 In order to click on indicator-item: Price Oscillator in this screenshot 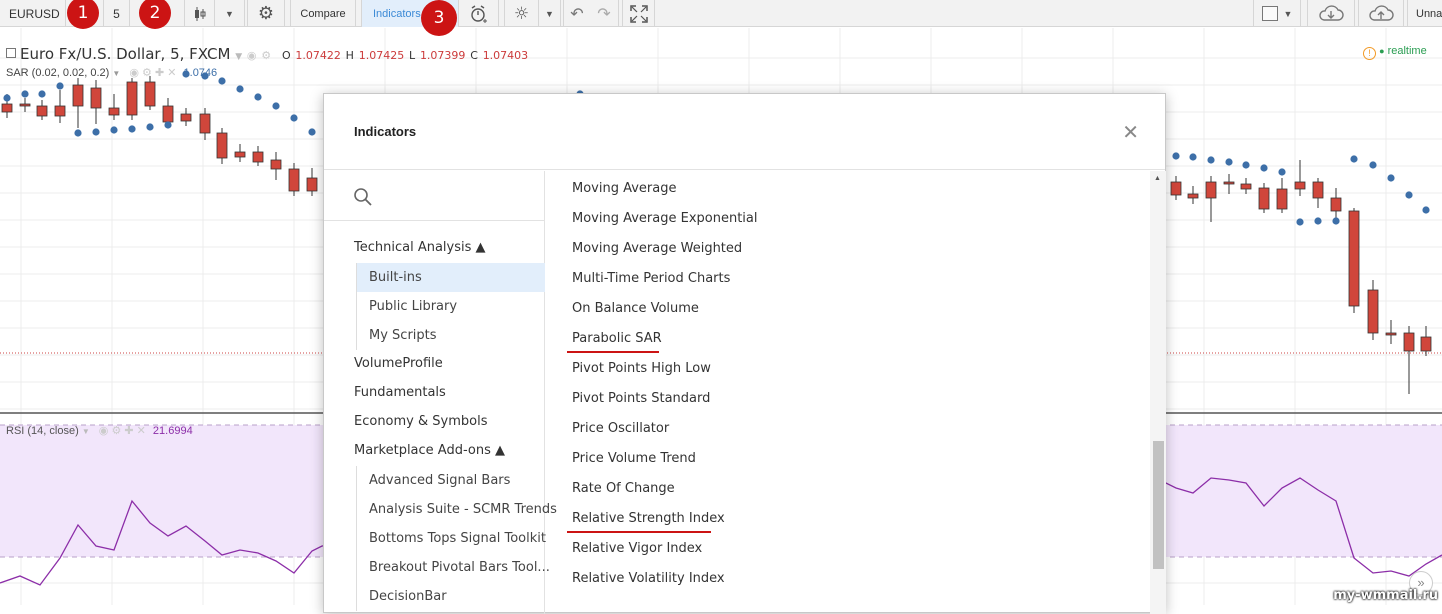, I will do `click(620, 428)`.